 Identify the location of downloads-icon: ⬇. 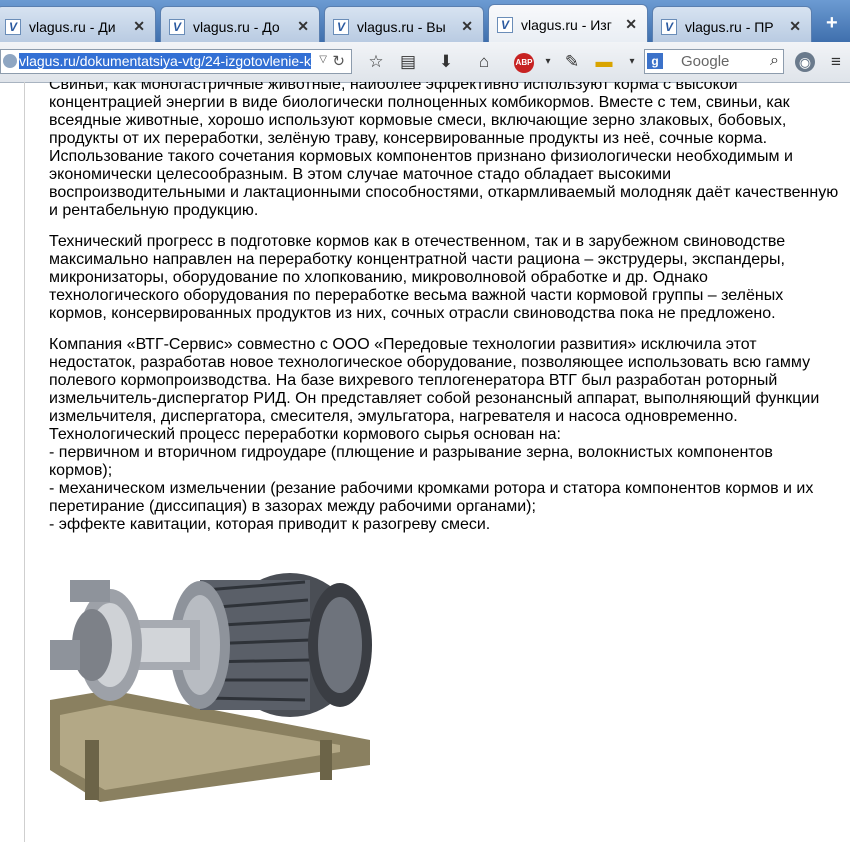
(446, 62).